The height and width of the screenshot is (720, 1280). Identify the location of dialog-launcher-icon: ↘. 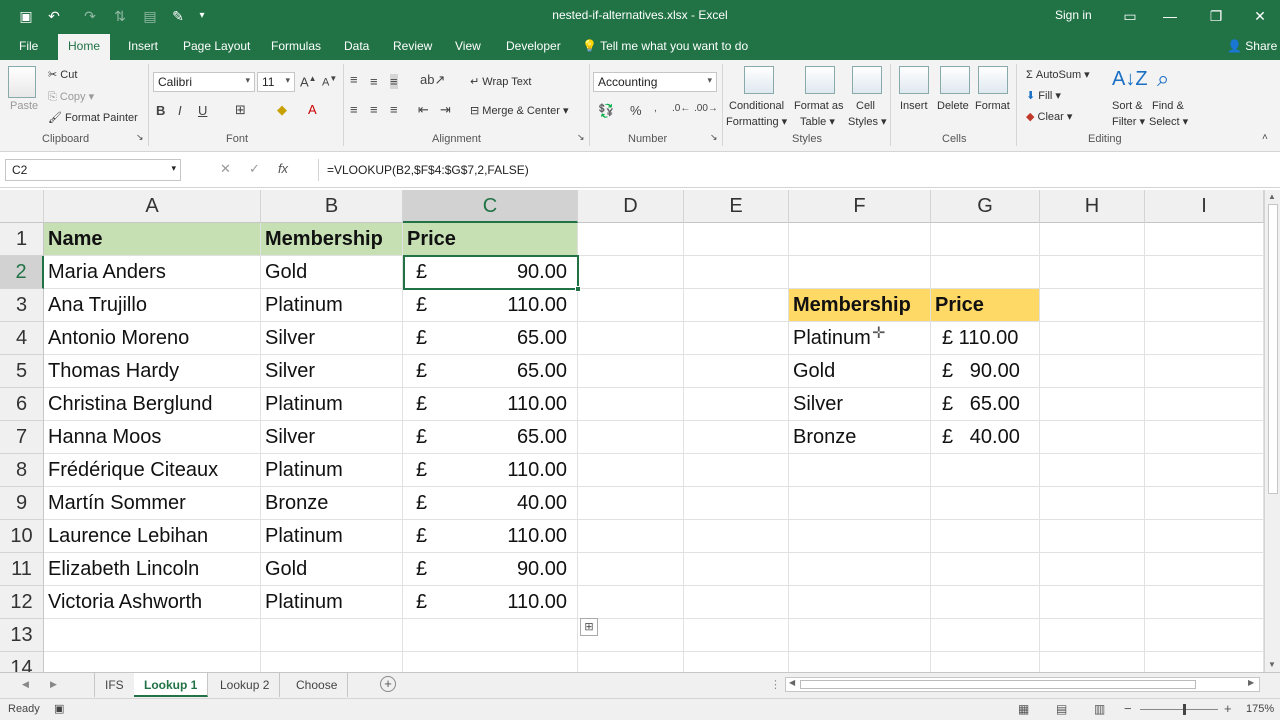
(140, 137).